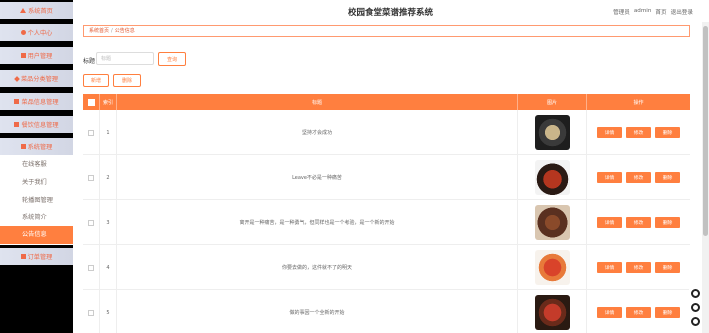 Image resolution: width=709 pixels, height=333 pixels. I want to click on user-icon, so click(23, 55).